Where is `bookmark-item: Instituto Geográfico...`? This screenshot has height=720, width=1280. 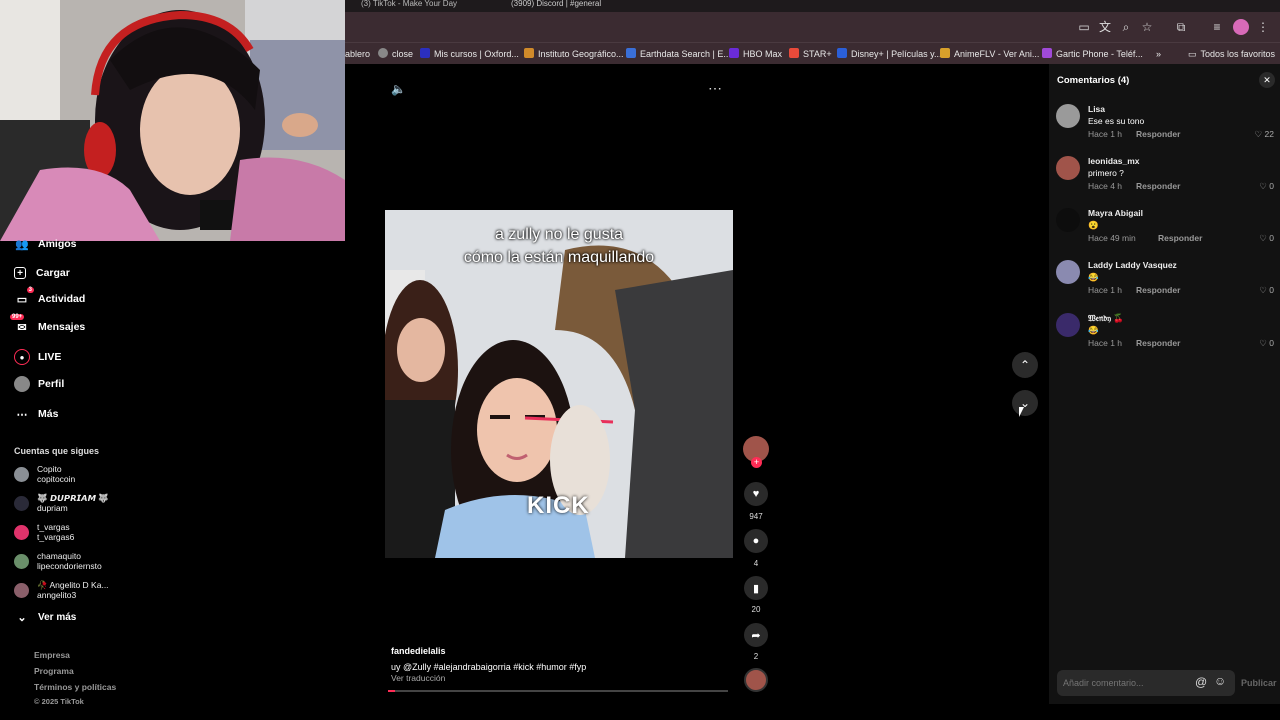 bookmark-item: Instituto Geográfico... is located at coordinates (574, 54).